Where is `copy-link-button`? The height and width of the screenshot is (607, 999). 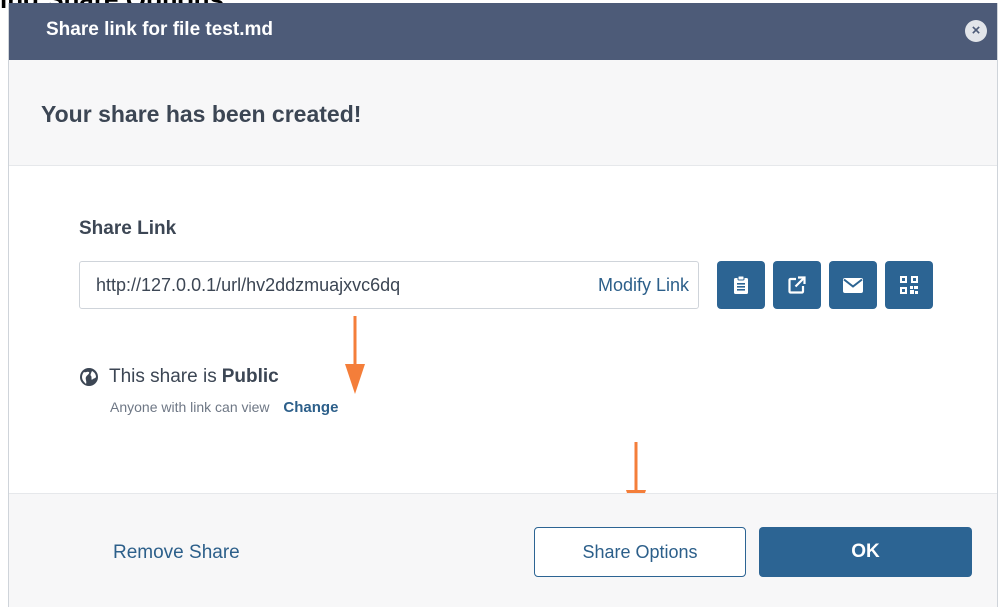
copy-link-button is located at coordinates (741, 285).